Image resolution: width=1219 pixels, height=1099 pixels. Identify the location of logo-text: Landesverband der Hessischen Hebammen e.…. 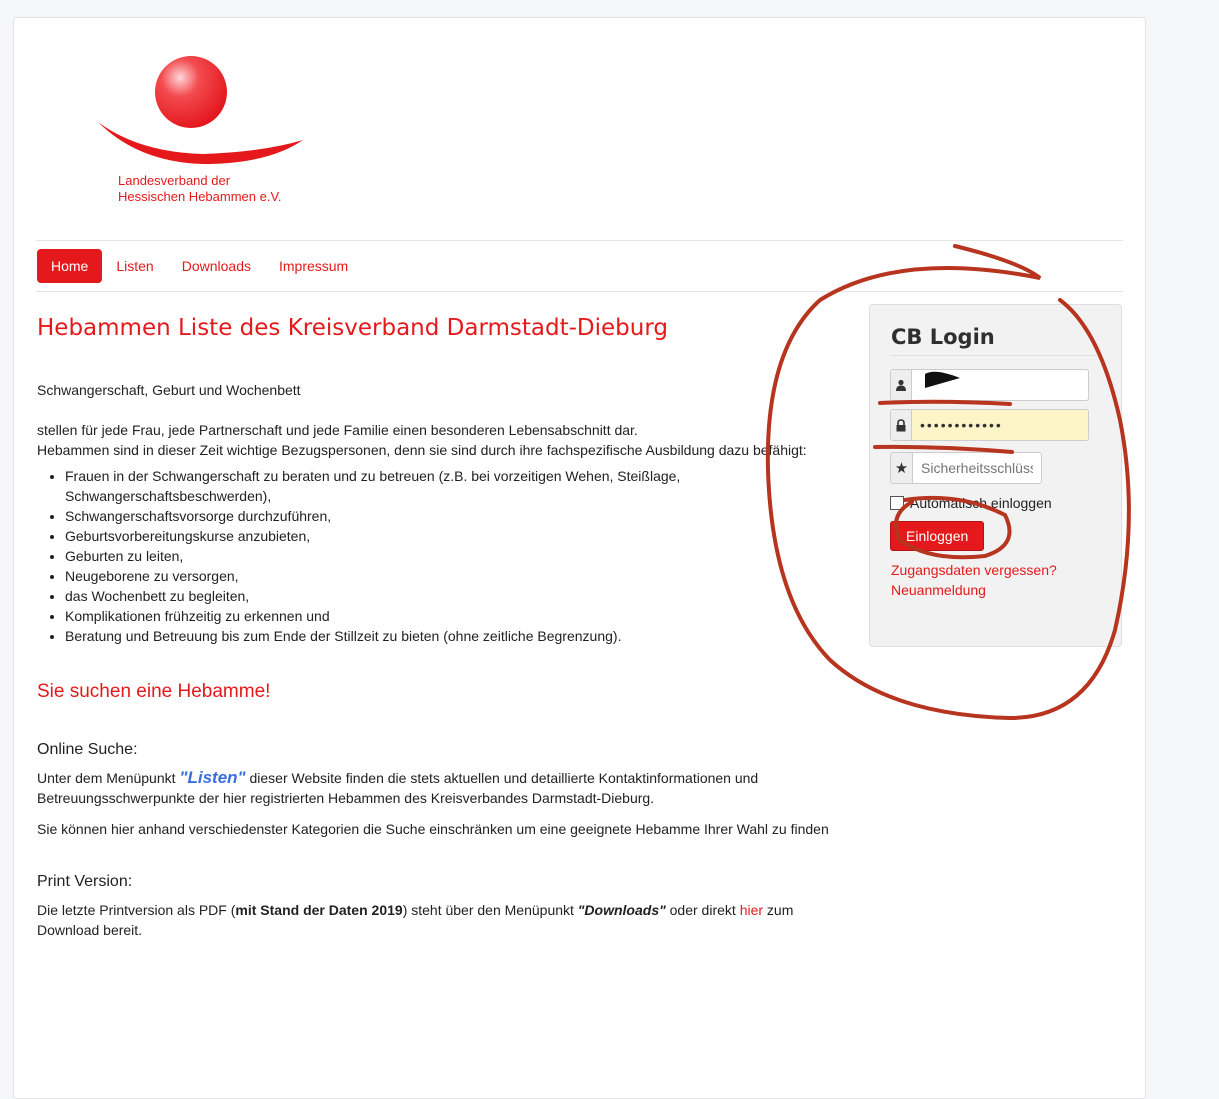
(200, 189).